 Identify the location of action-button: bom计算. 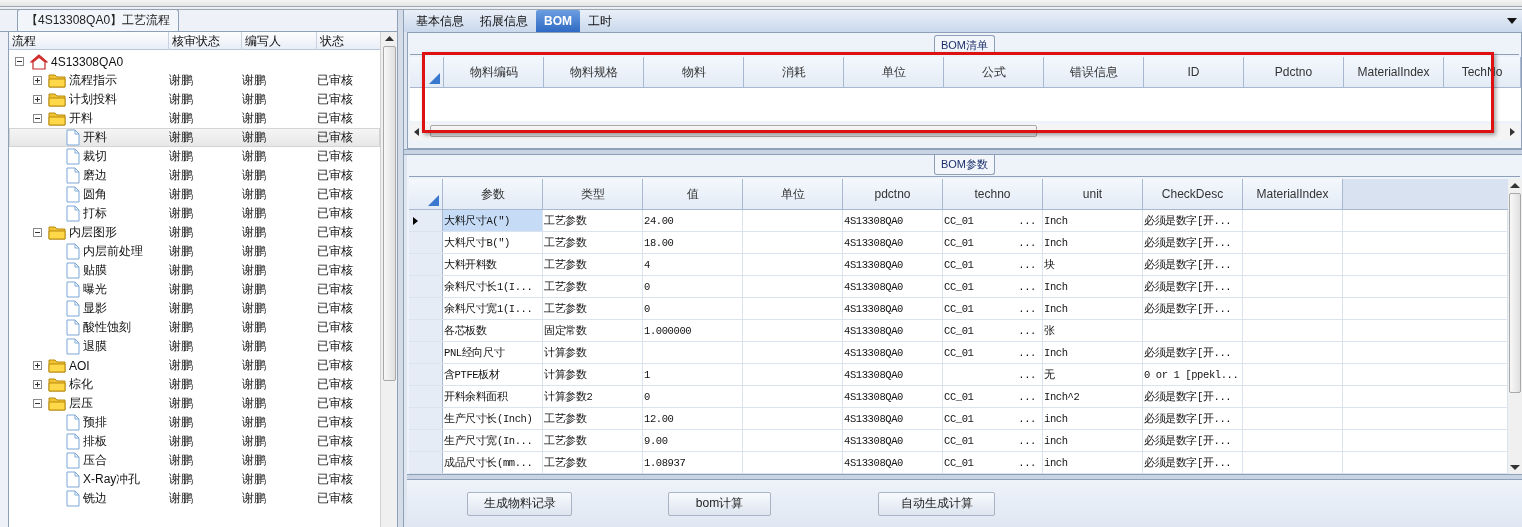
(719, 503).